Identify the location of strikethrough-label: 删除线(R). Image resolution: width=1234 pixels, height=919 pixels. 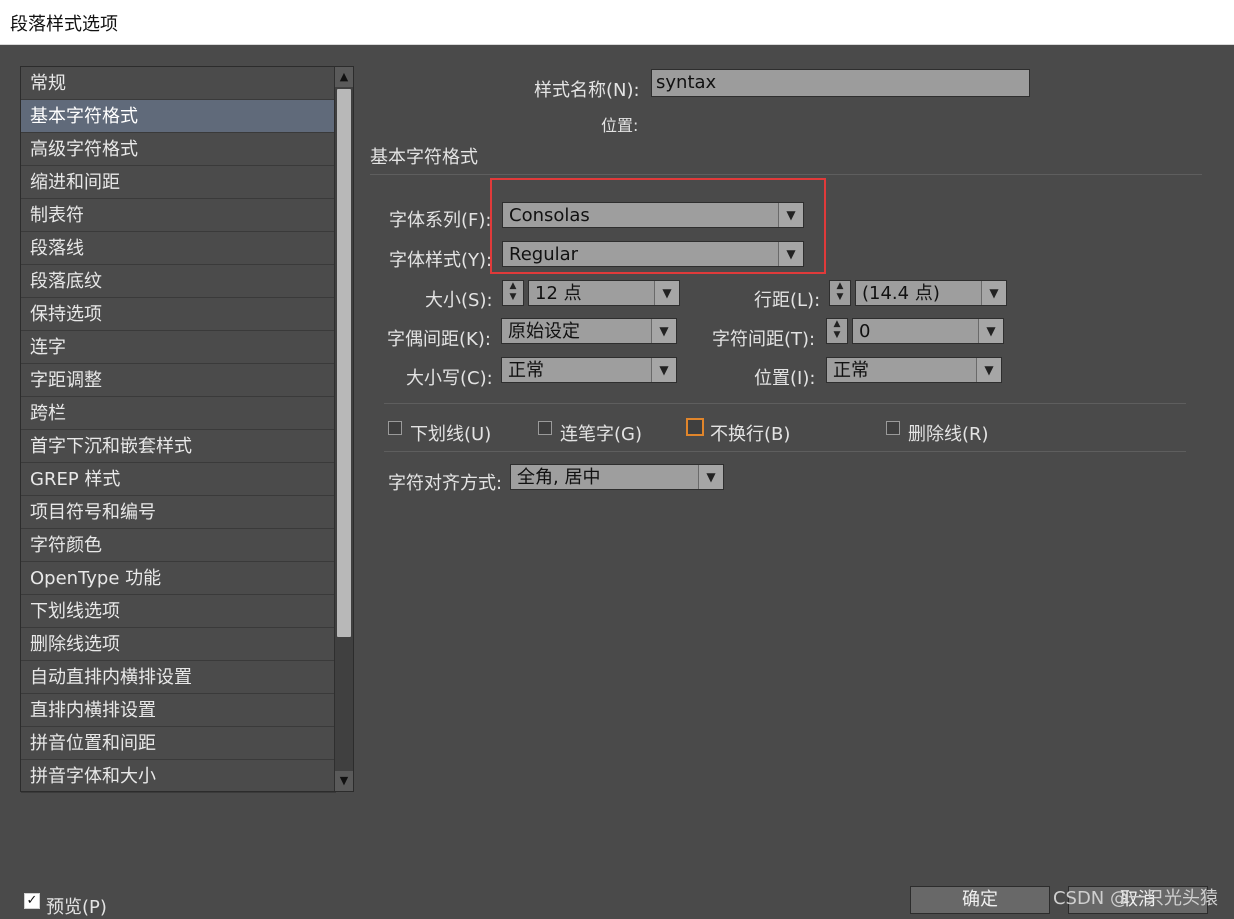
(948, 433).